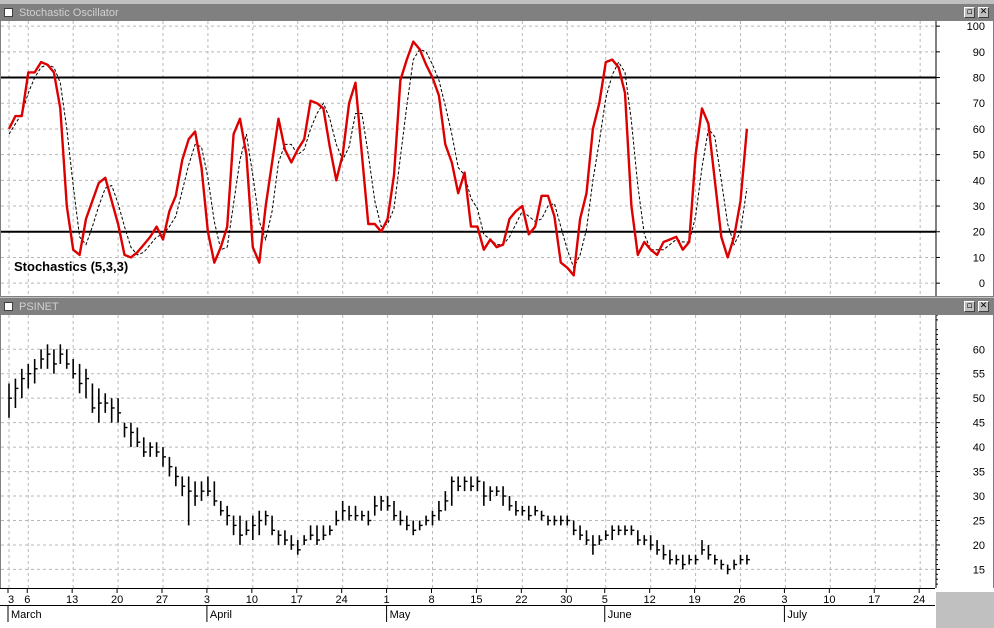 This screenshot has width=994, height=628. Describe the element at coordinates (566, 600) in the screenshot. I see `date-tick-label: 30` at that location.